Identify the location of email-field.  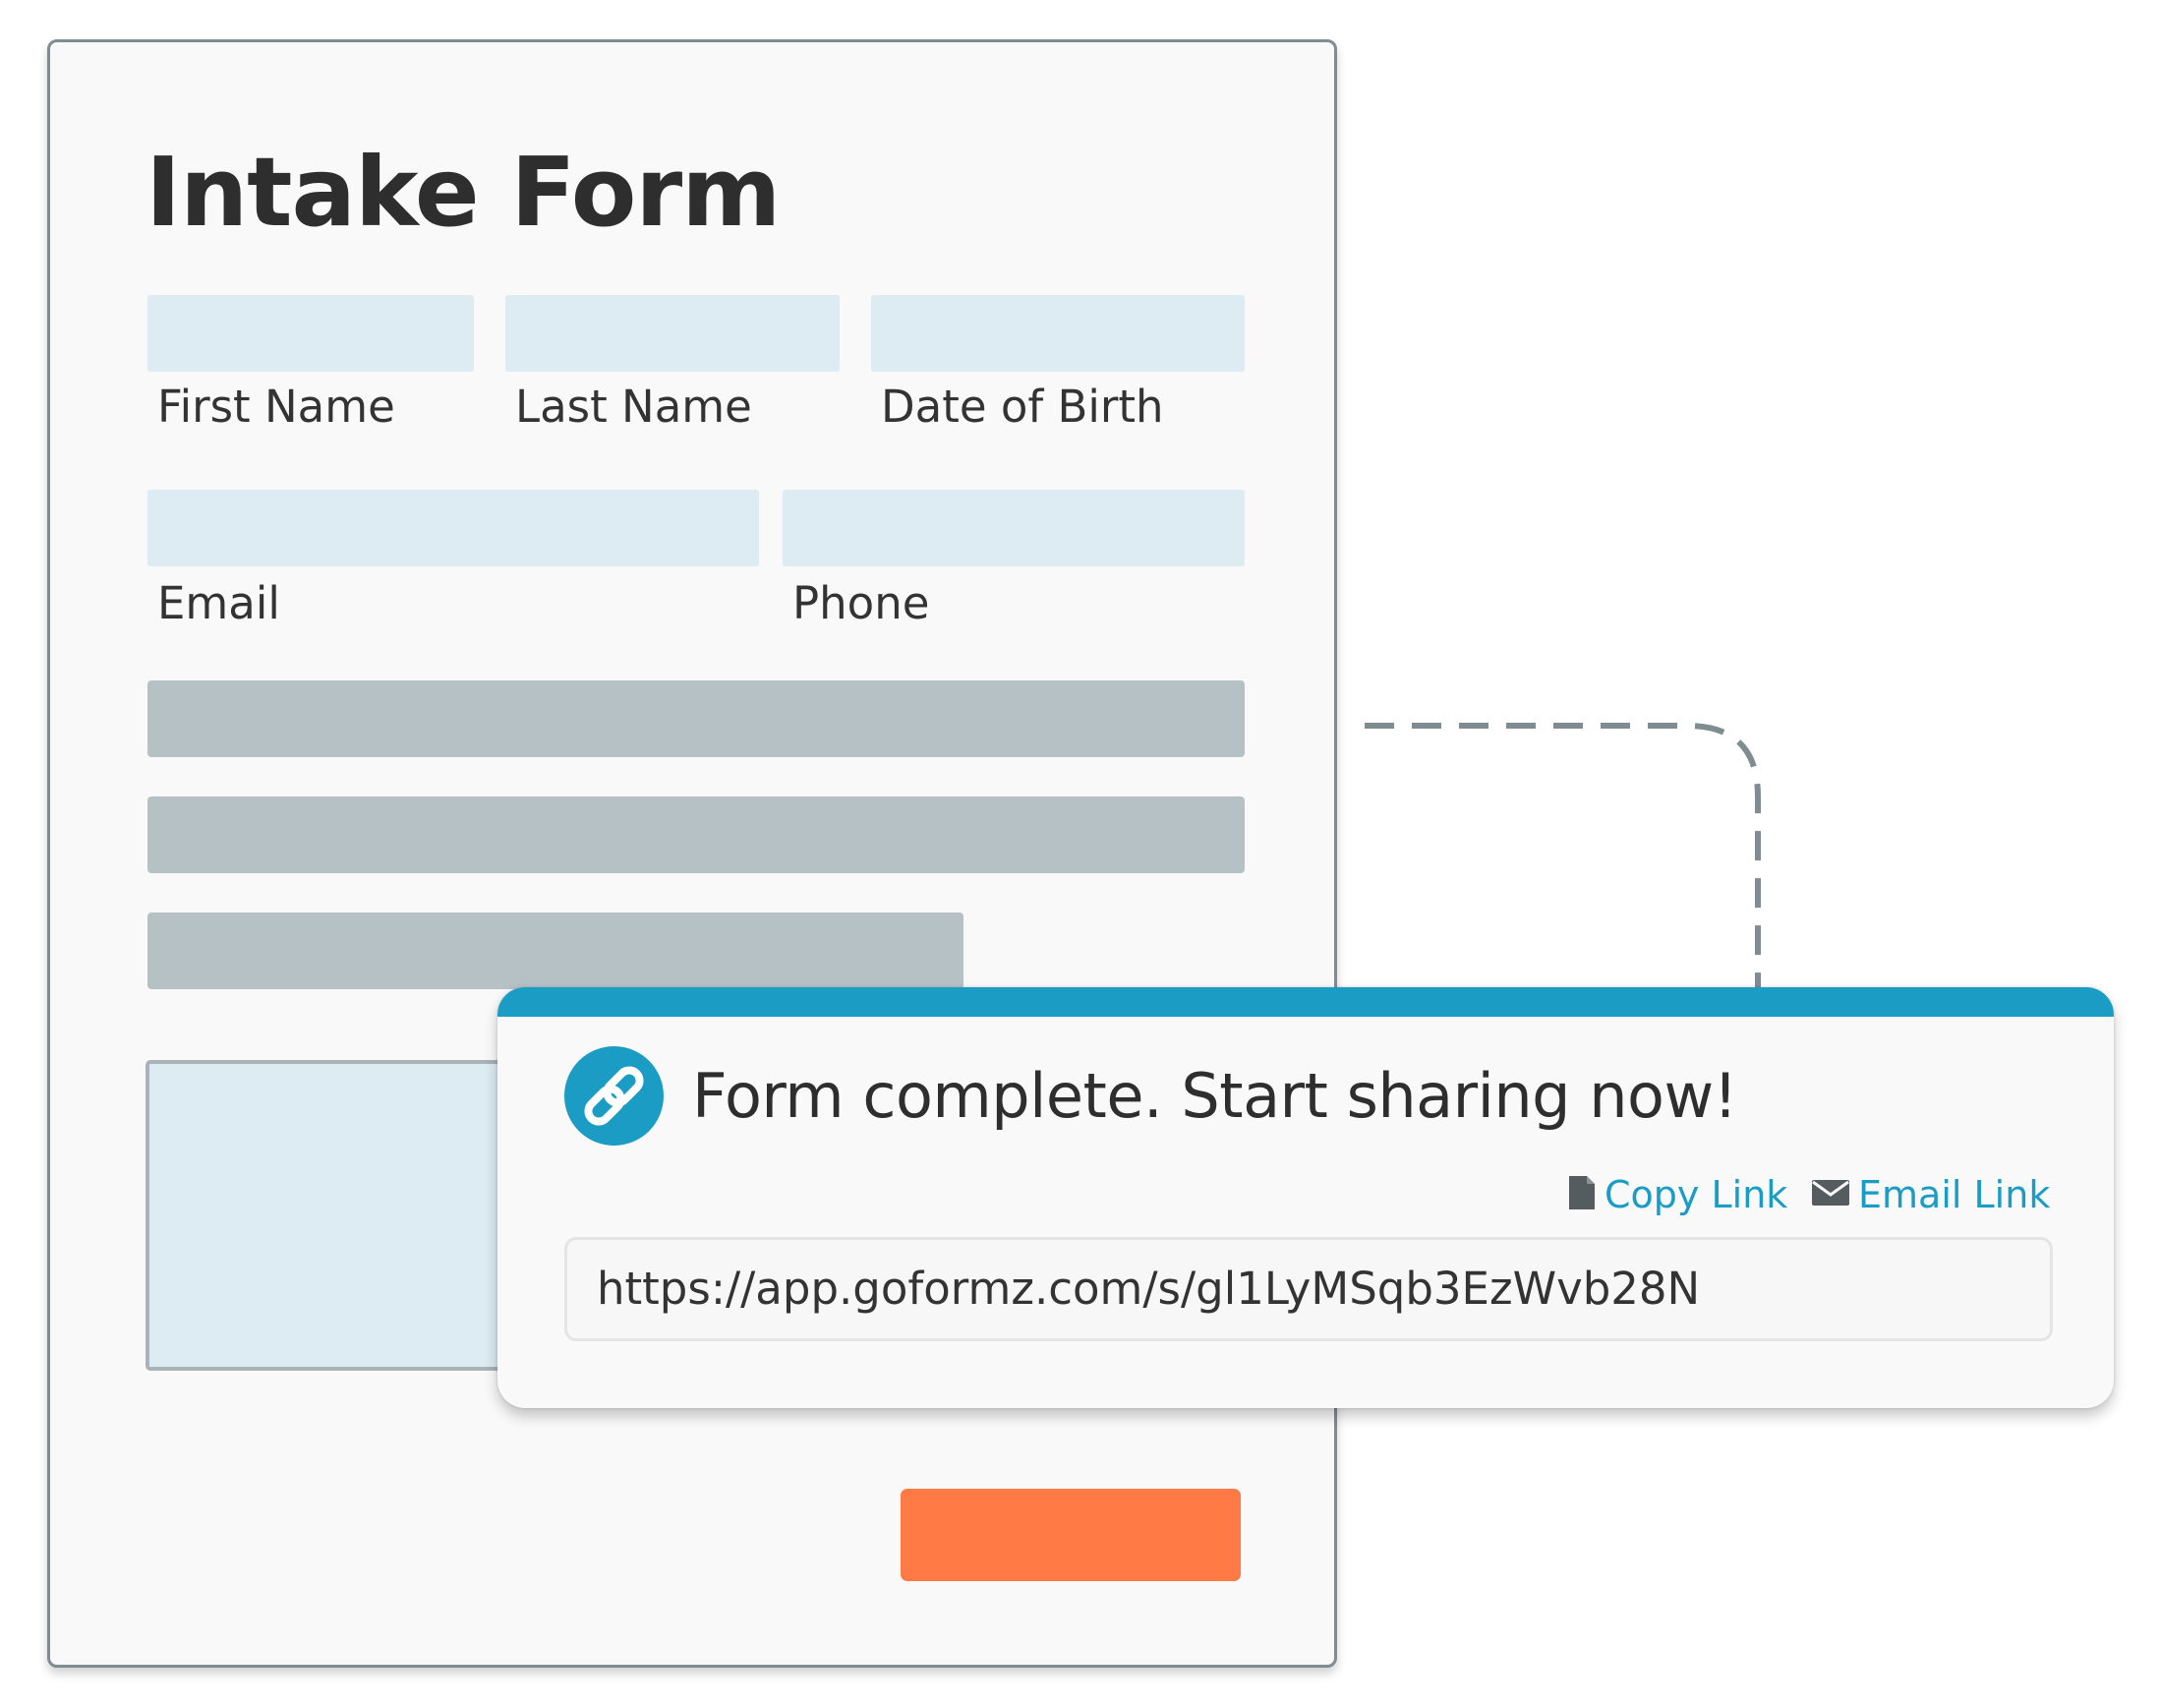
(453, 528).